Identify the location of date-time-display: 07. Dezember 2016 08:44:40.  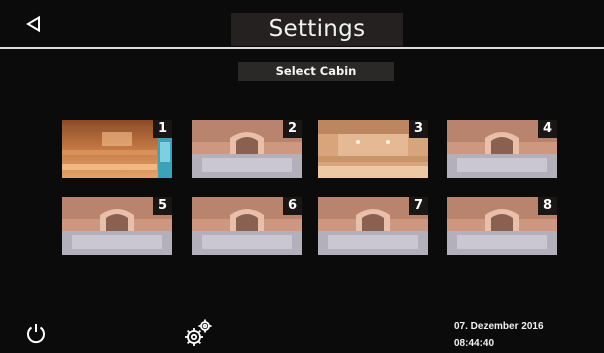
(524, 335).